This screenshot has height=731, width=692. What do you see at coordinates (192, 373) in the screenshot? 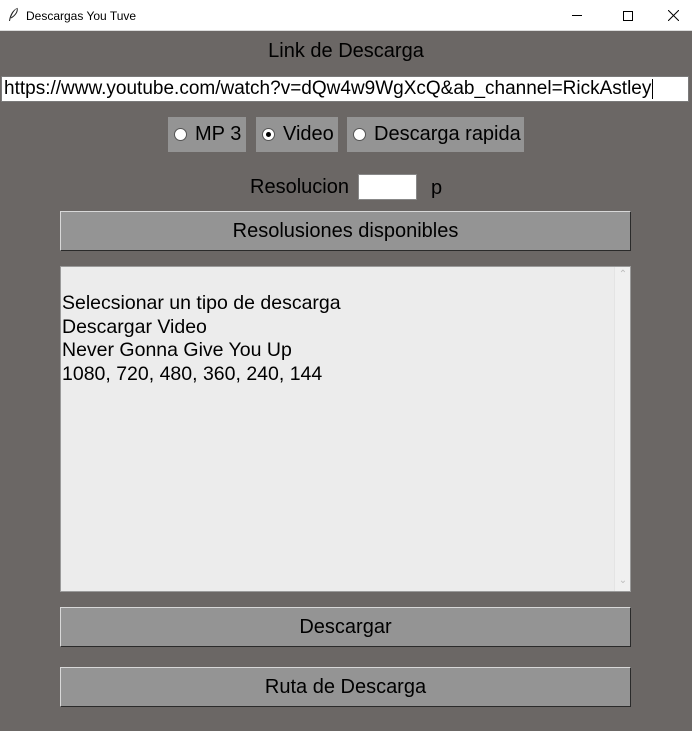
I see `output-line: 1080, 720, 480, 360, 240, 144` at bounding box center [192, 373].